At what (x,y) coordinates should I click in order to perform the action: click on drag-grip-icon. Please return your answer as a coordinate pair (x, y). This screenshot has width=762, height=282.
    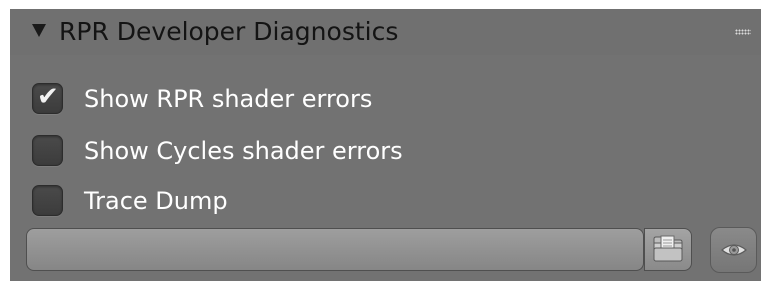
    Looking at the image, I should click on (743, 32).